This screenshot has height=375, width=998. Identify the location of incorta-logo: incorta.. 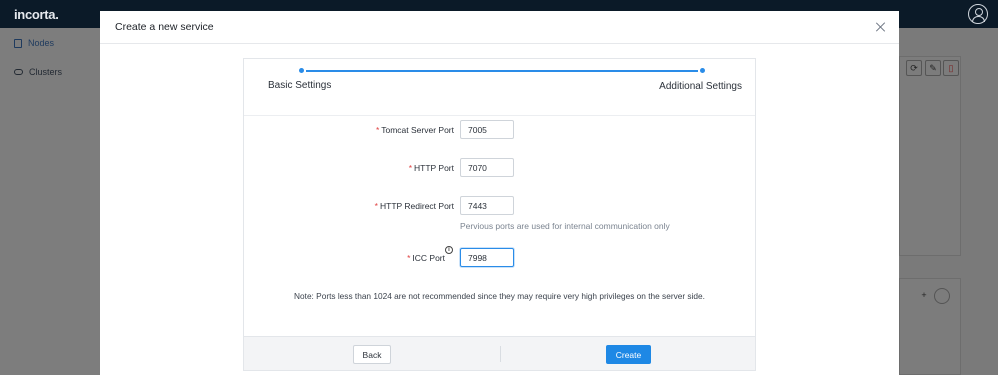
(36, 14).